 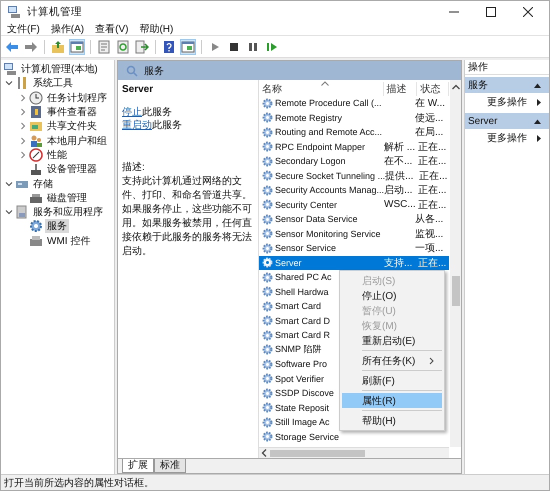 I want to click on service-name-cell: Software Pro, so click(x=301, y=364).